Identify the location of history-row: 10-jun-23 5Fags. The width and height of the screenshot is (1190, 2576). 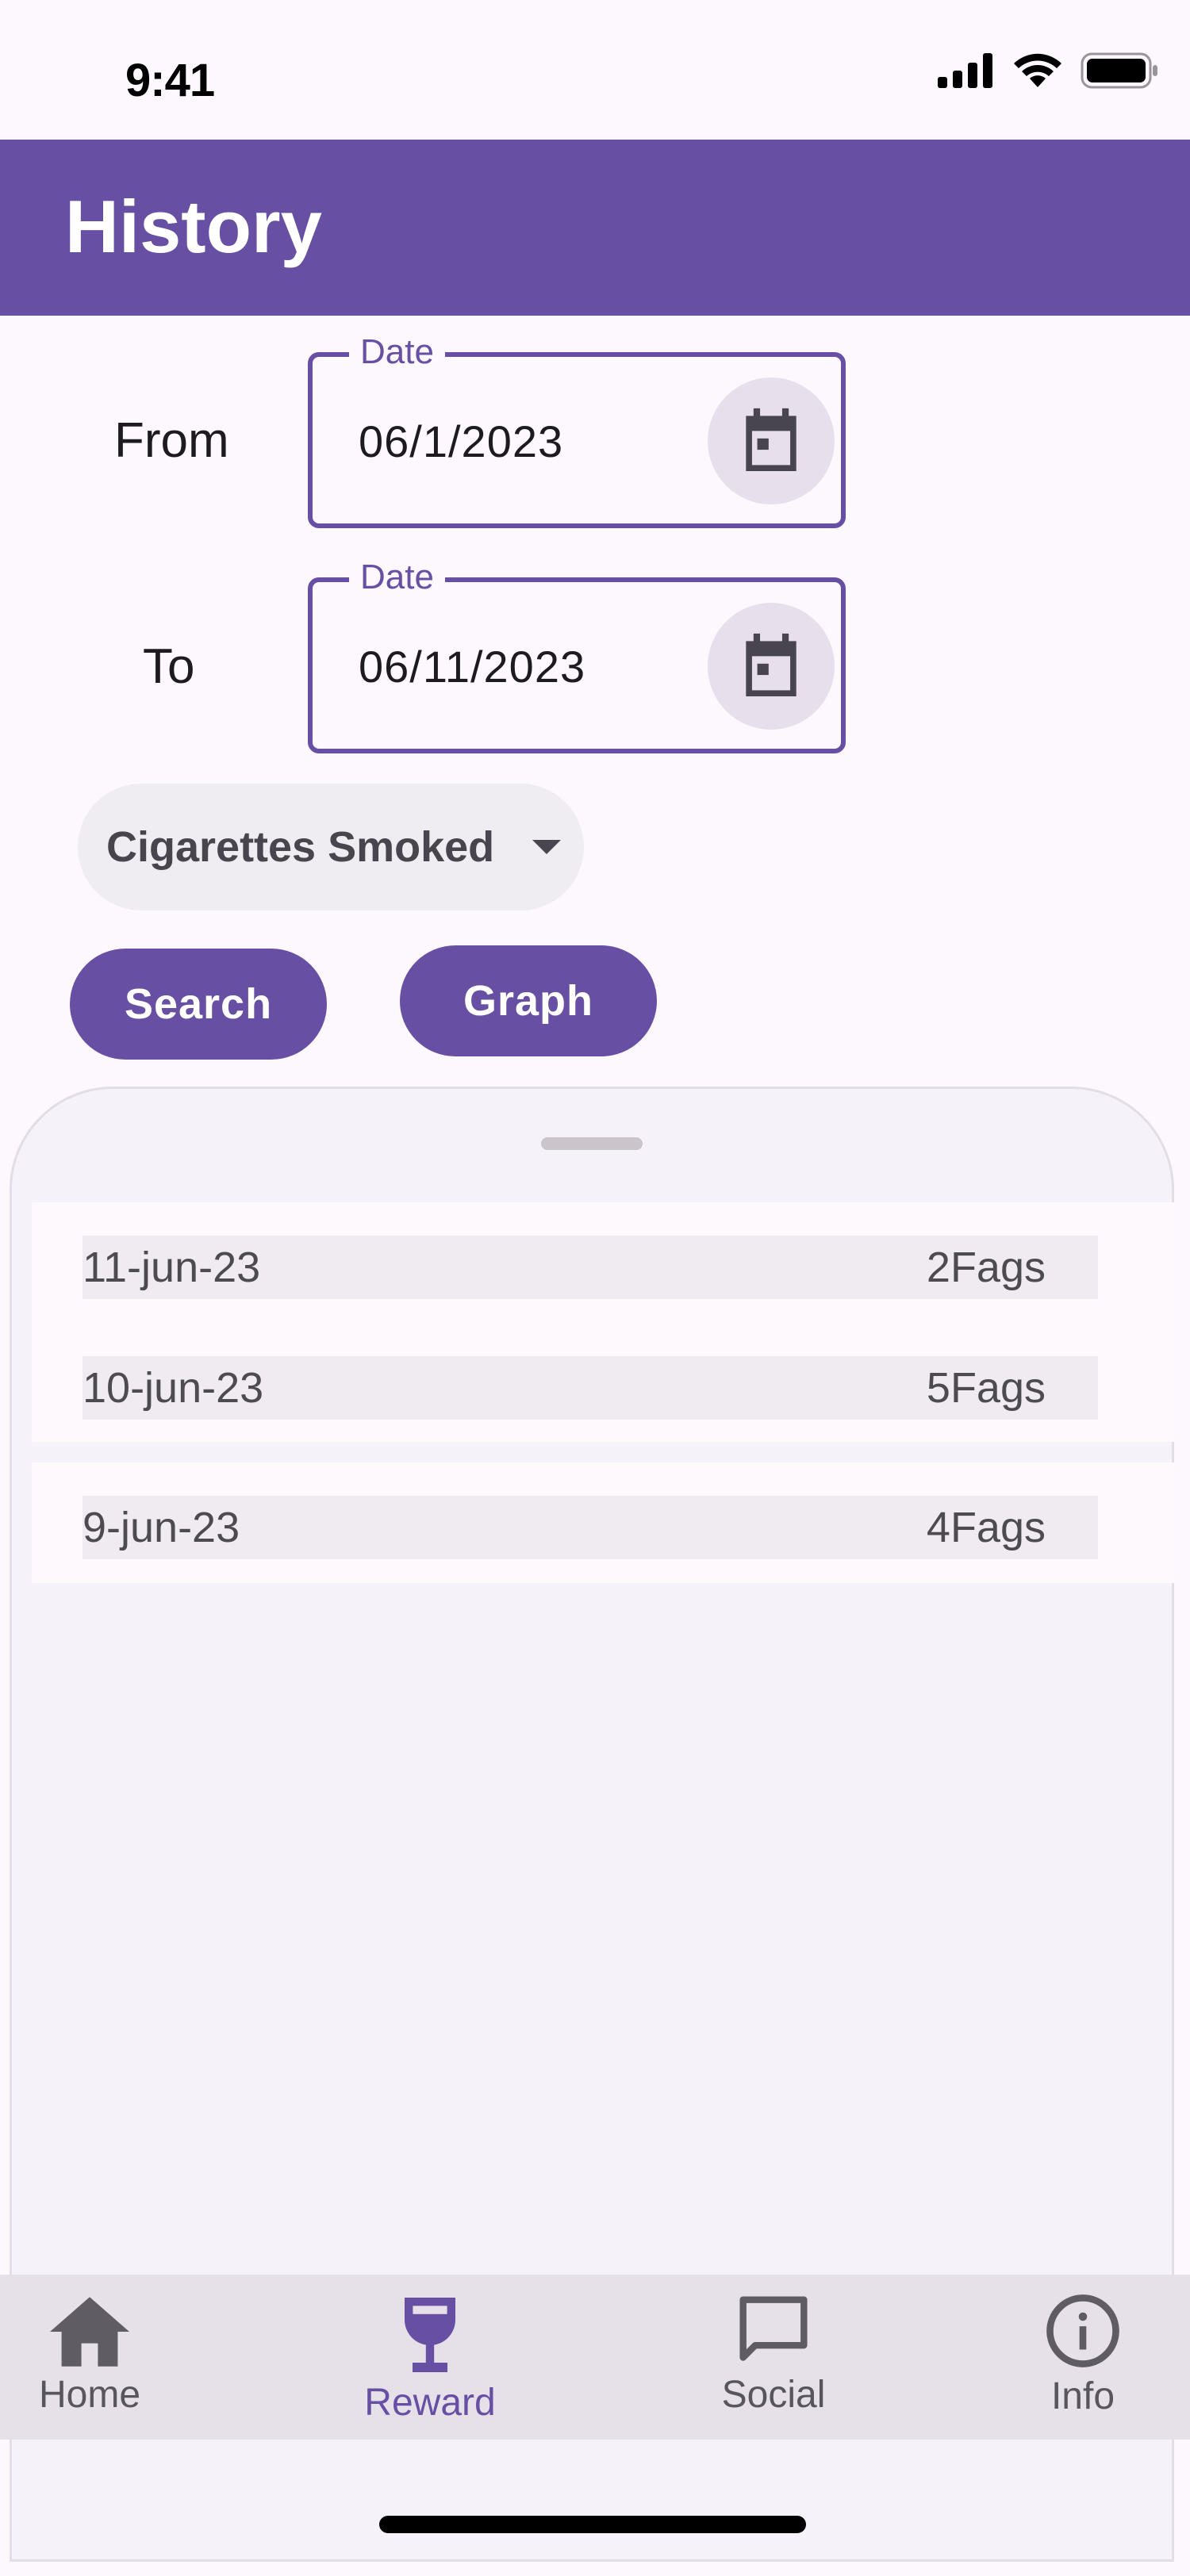
(590, 1388).